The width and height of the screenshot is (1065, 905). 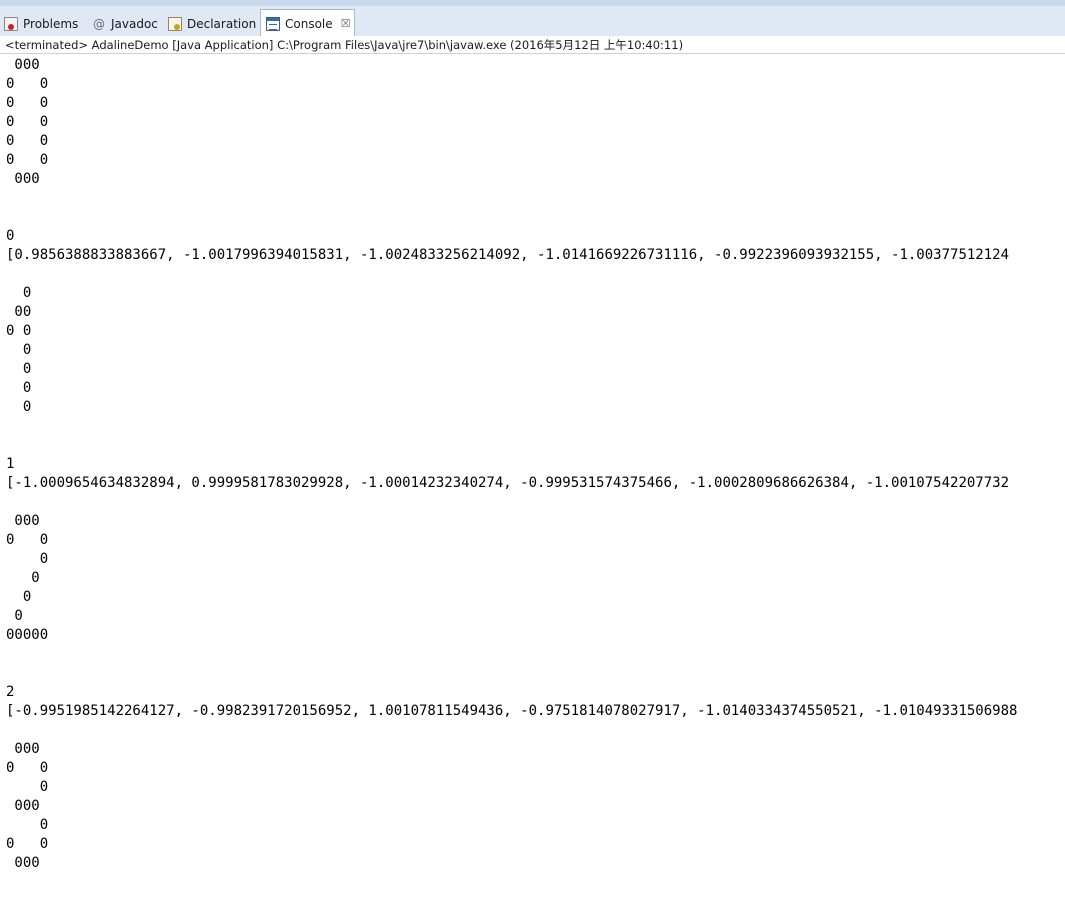 What do you see at coordinates (11, 23) in the screenshot?
I see `problems-icon` at bounding box center [11, 23].